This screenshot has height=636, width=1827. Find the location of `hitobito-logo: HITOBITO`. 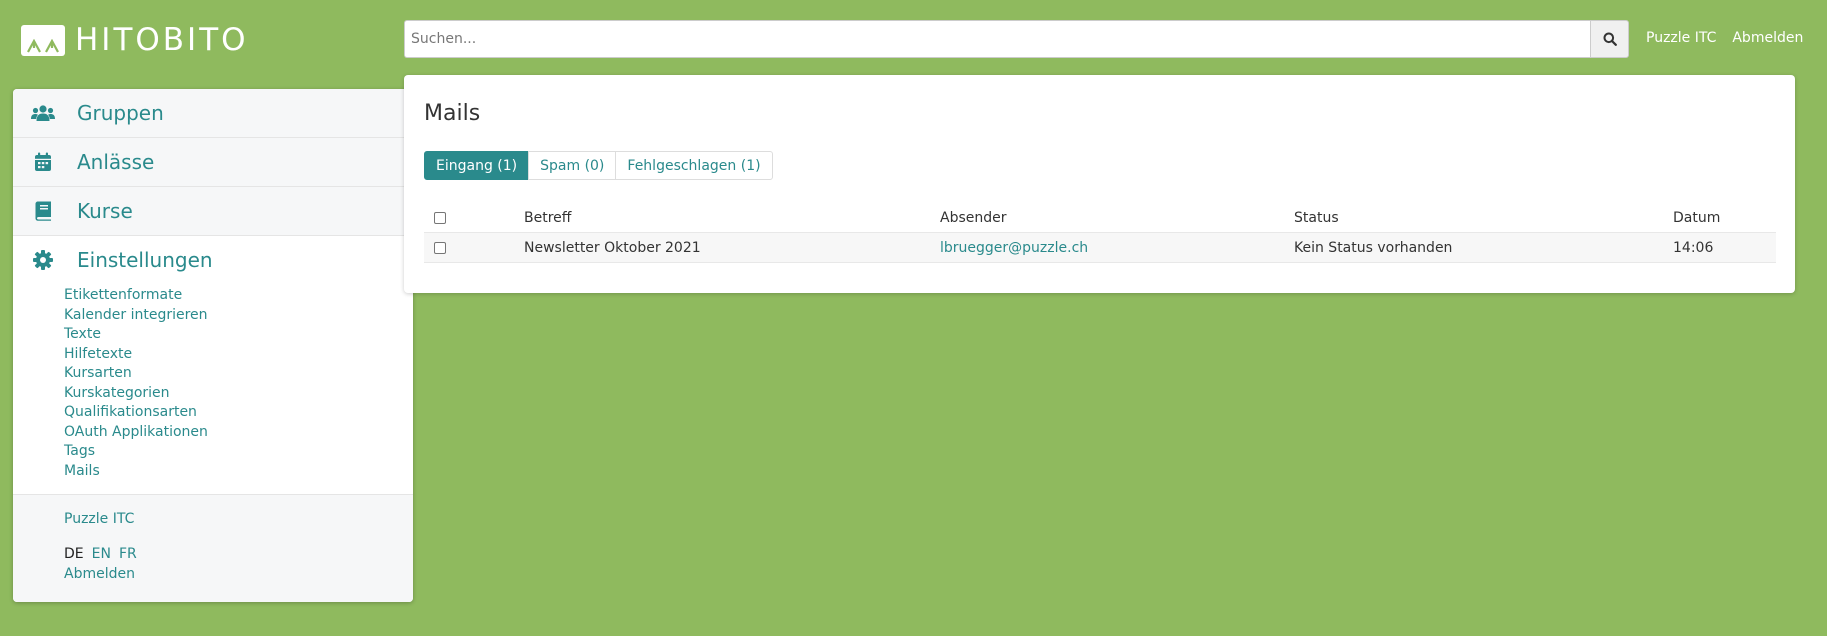

hitobito-logo: HITOBITO is located at coordinates (135, 40).